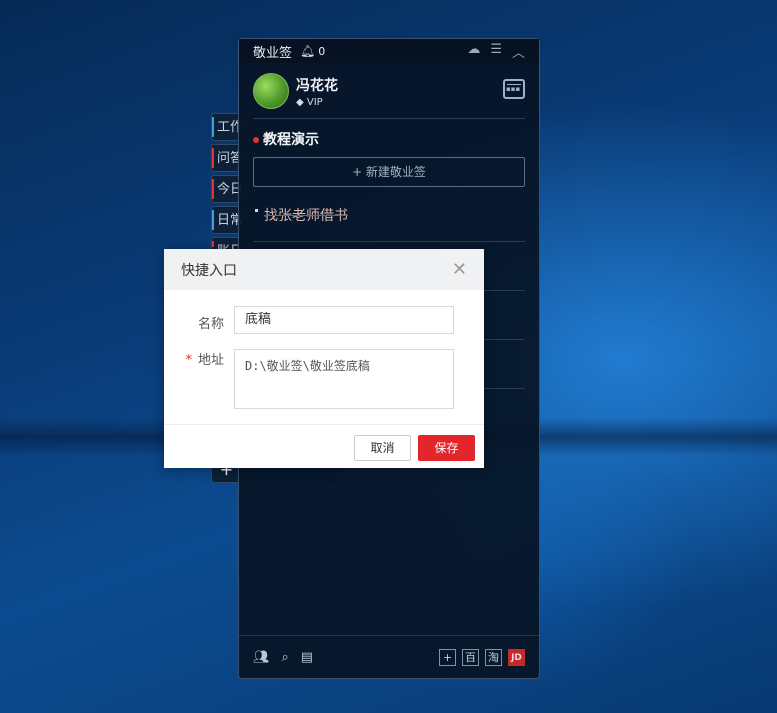 This screenshot has height=713, width=777. I want to click on cloud-sync-icon: ☁, so click(473, 51).